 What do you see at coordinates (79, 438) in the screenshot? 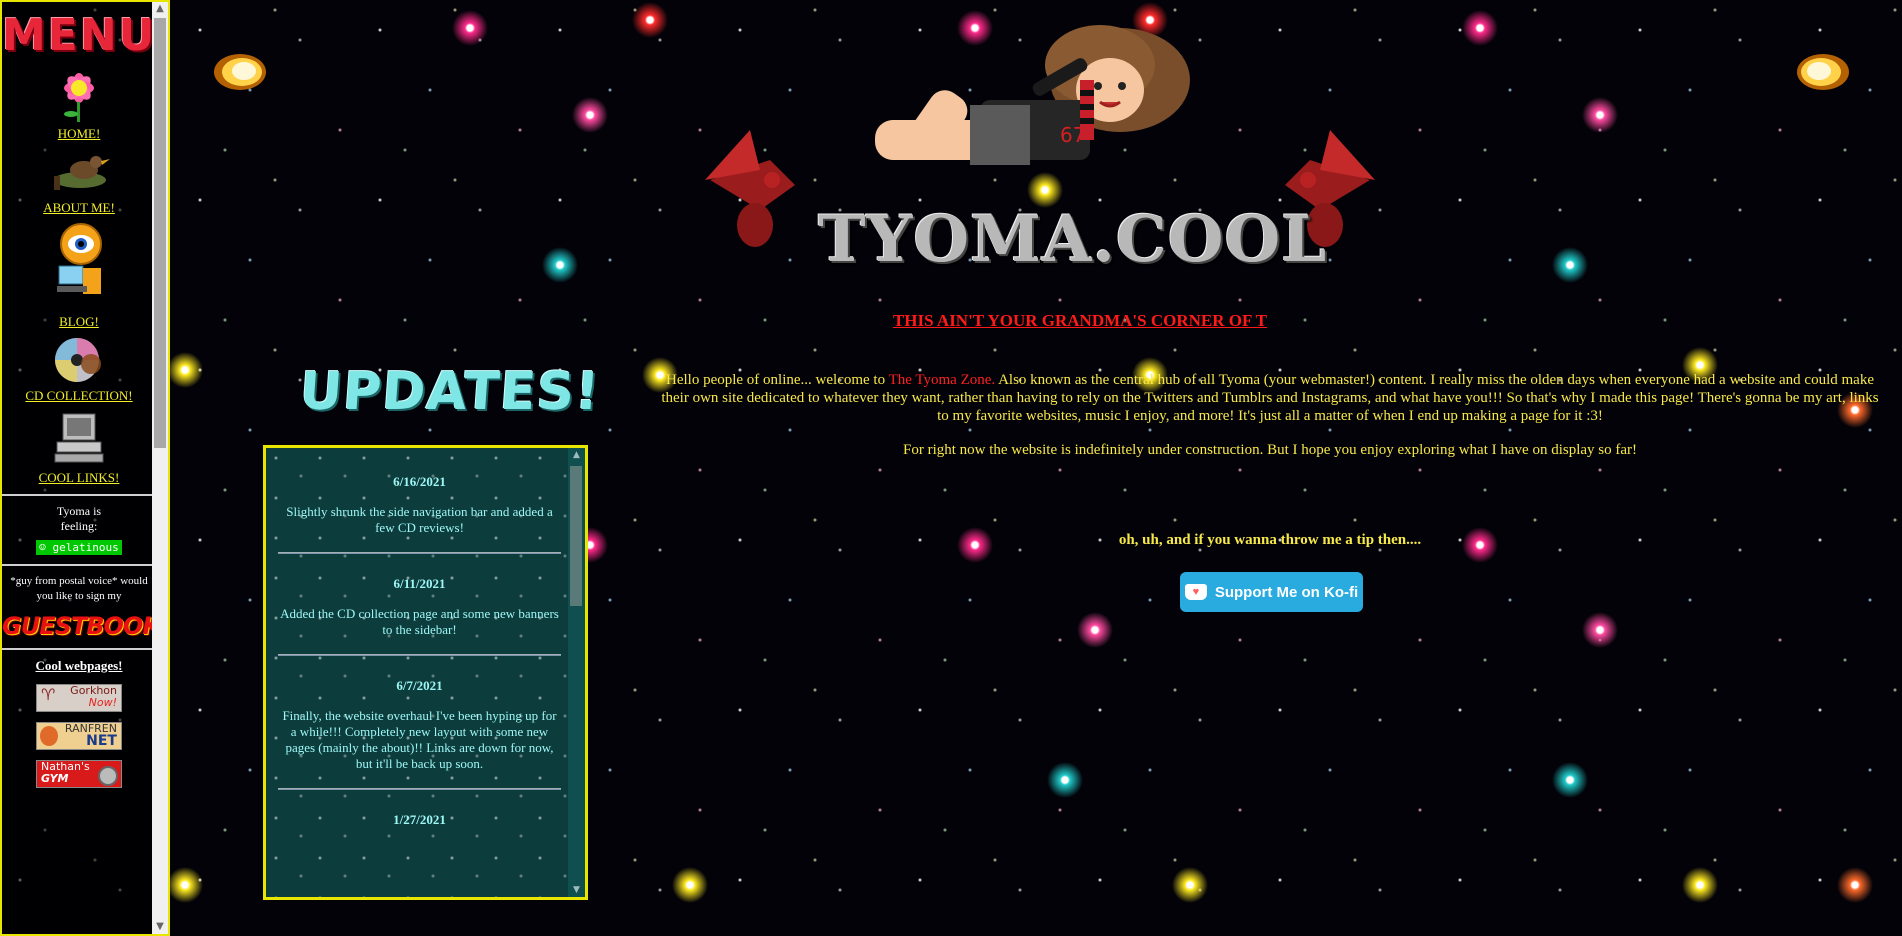
I see `computer-icon` at bounding box center [79, 438].